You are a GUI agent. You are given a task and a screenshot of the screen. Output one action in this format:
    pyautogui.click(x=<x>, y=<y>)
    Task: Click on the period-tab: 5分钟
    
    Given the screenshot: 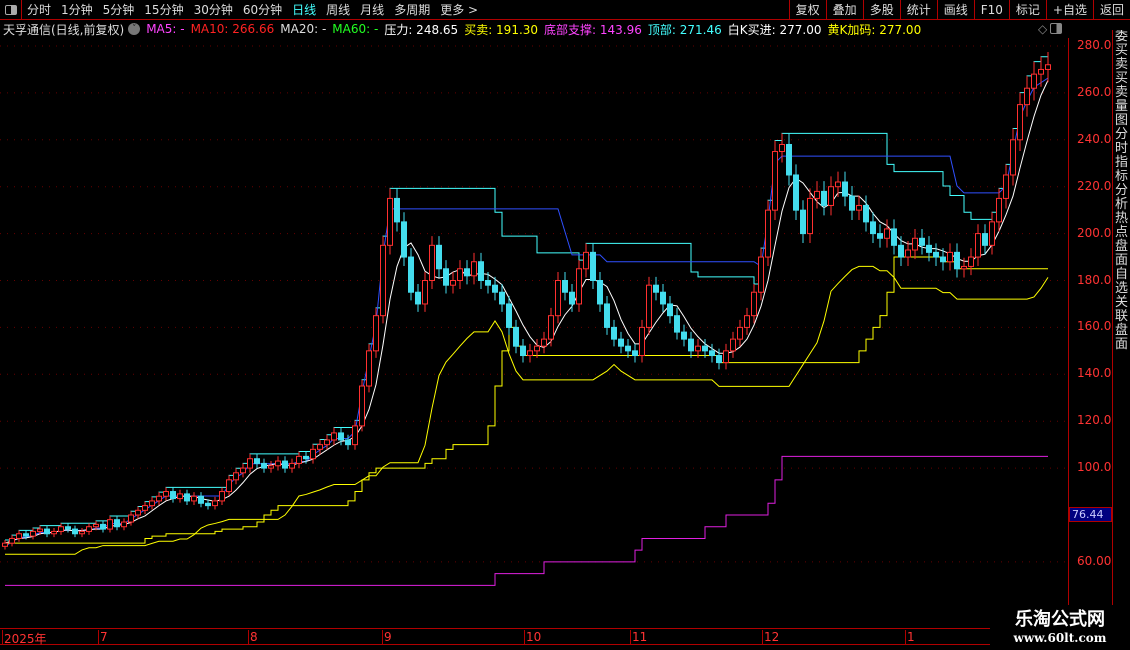 What is the action you would take?
    pyautogui.click(x=119, y=9)
    